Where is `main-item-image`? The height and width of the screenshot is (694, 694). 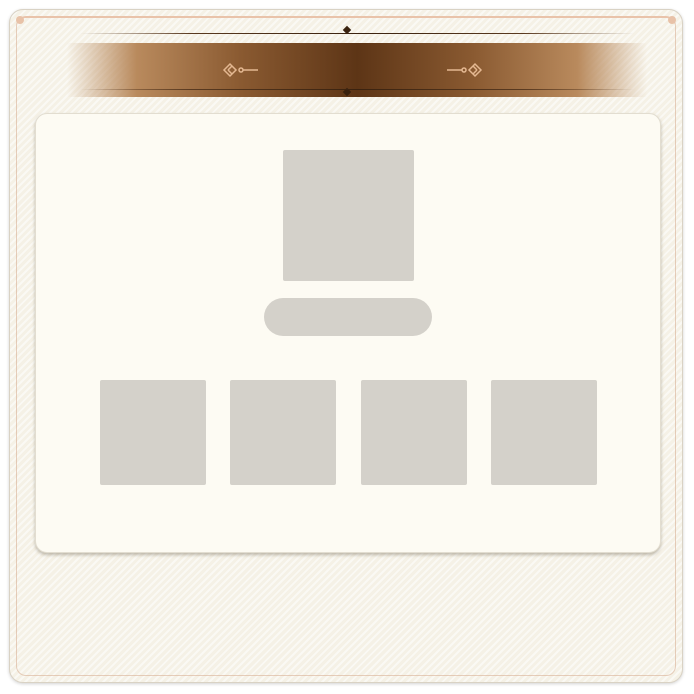 main-item-image is located at coordinates (348, 215).